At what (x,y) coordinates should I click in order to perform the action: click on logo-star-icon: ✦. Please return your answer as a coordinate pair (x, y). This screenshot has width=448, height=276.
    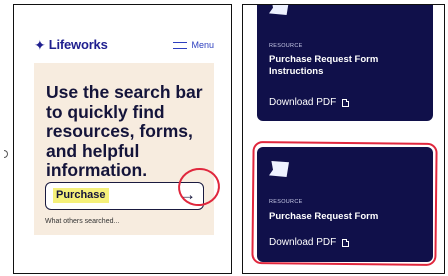
    Looking at the image, I should click on (40, 45).